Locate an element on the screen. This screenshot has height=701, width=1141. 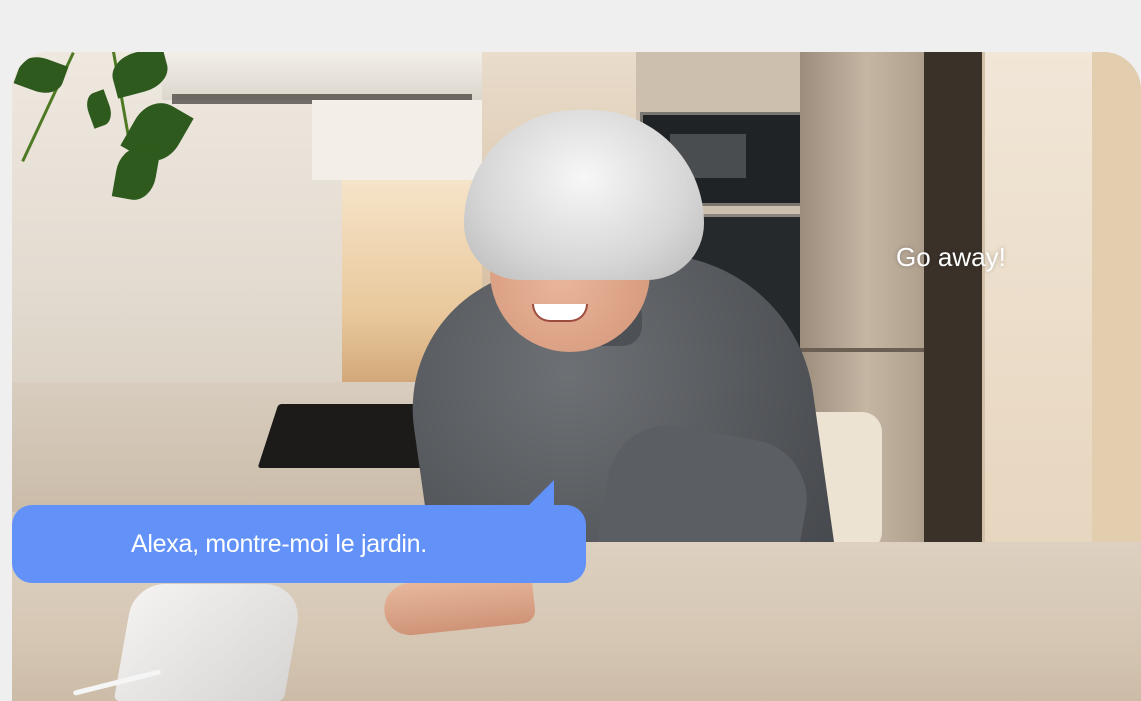
smart-display-device is located at coordinates (209, 642).